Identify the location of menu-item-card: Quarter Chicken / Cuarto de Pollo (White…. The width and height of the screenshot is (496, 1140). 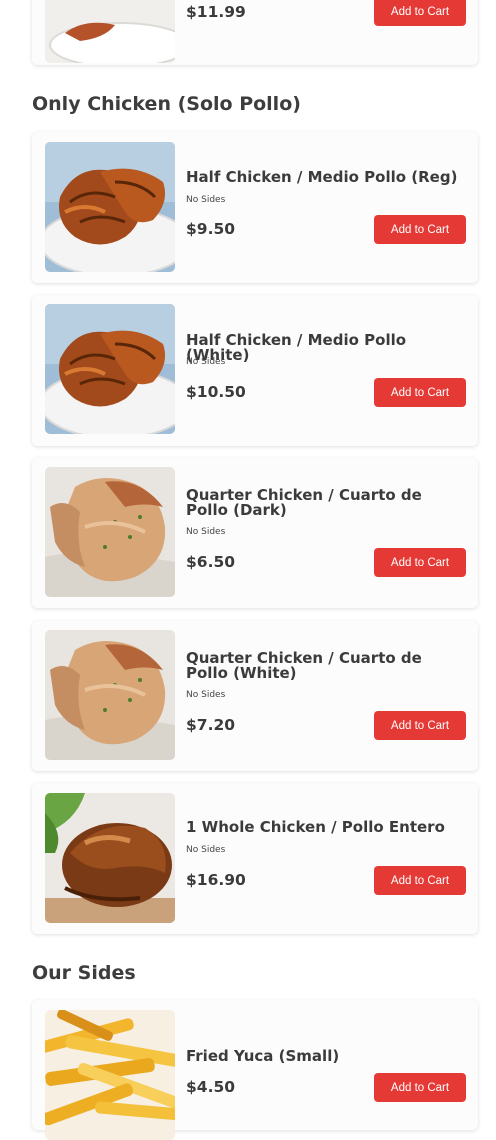
(255, 696).